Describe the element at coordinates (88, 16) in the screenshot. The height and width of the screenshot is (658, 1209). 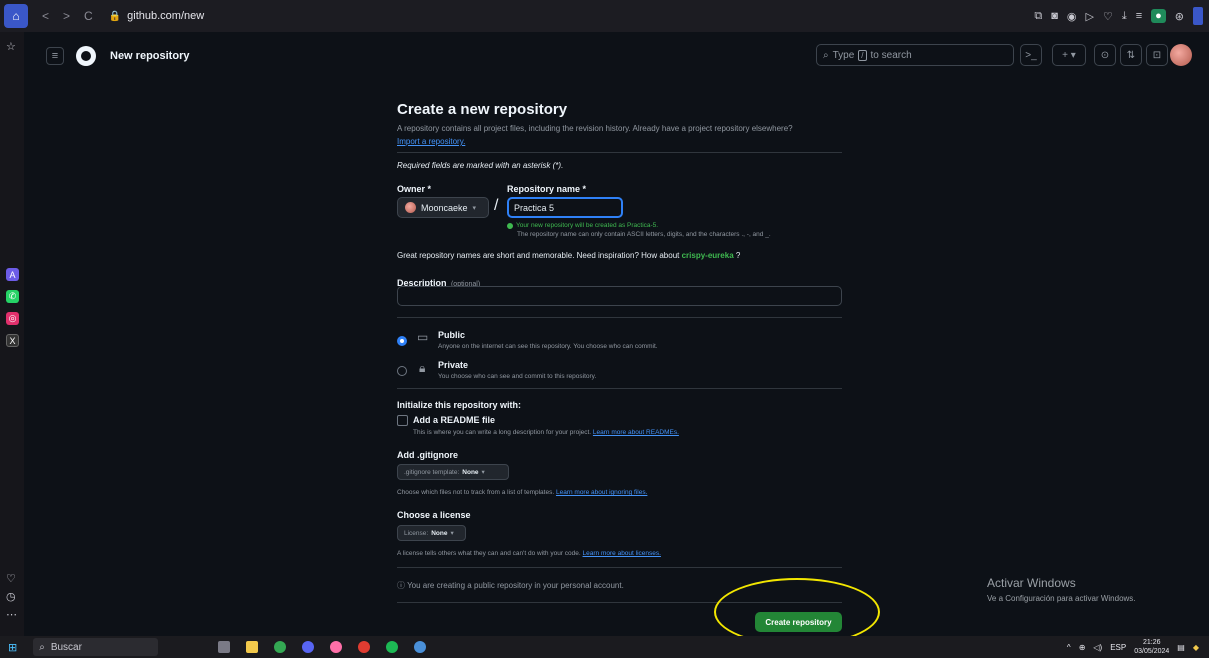
I see `reload-icon: C` at that location.